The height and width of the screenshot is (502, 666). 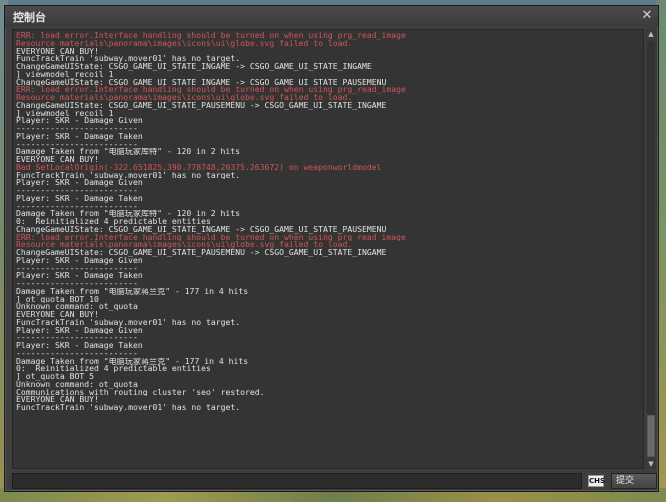 What do you see at coordinates (297, 481) in the screenshot?
I see `command-input` at bounding box center [297, 481].